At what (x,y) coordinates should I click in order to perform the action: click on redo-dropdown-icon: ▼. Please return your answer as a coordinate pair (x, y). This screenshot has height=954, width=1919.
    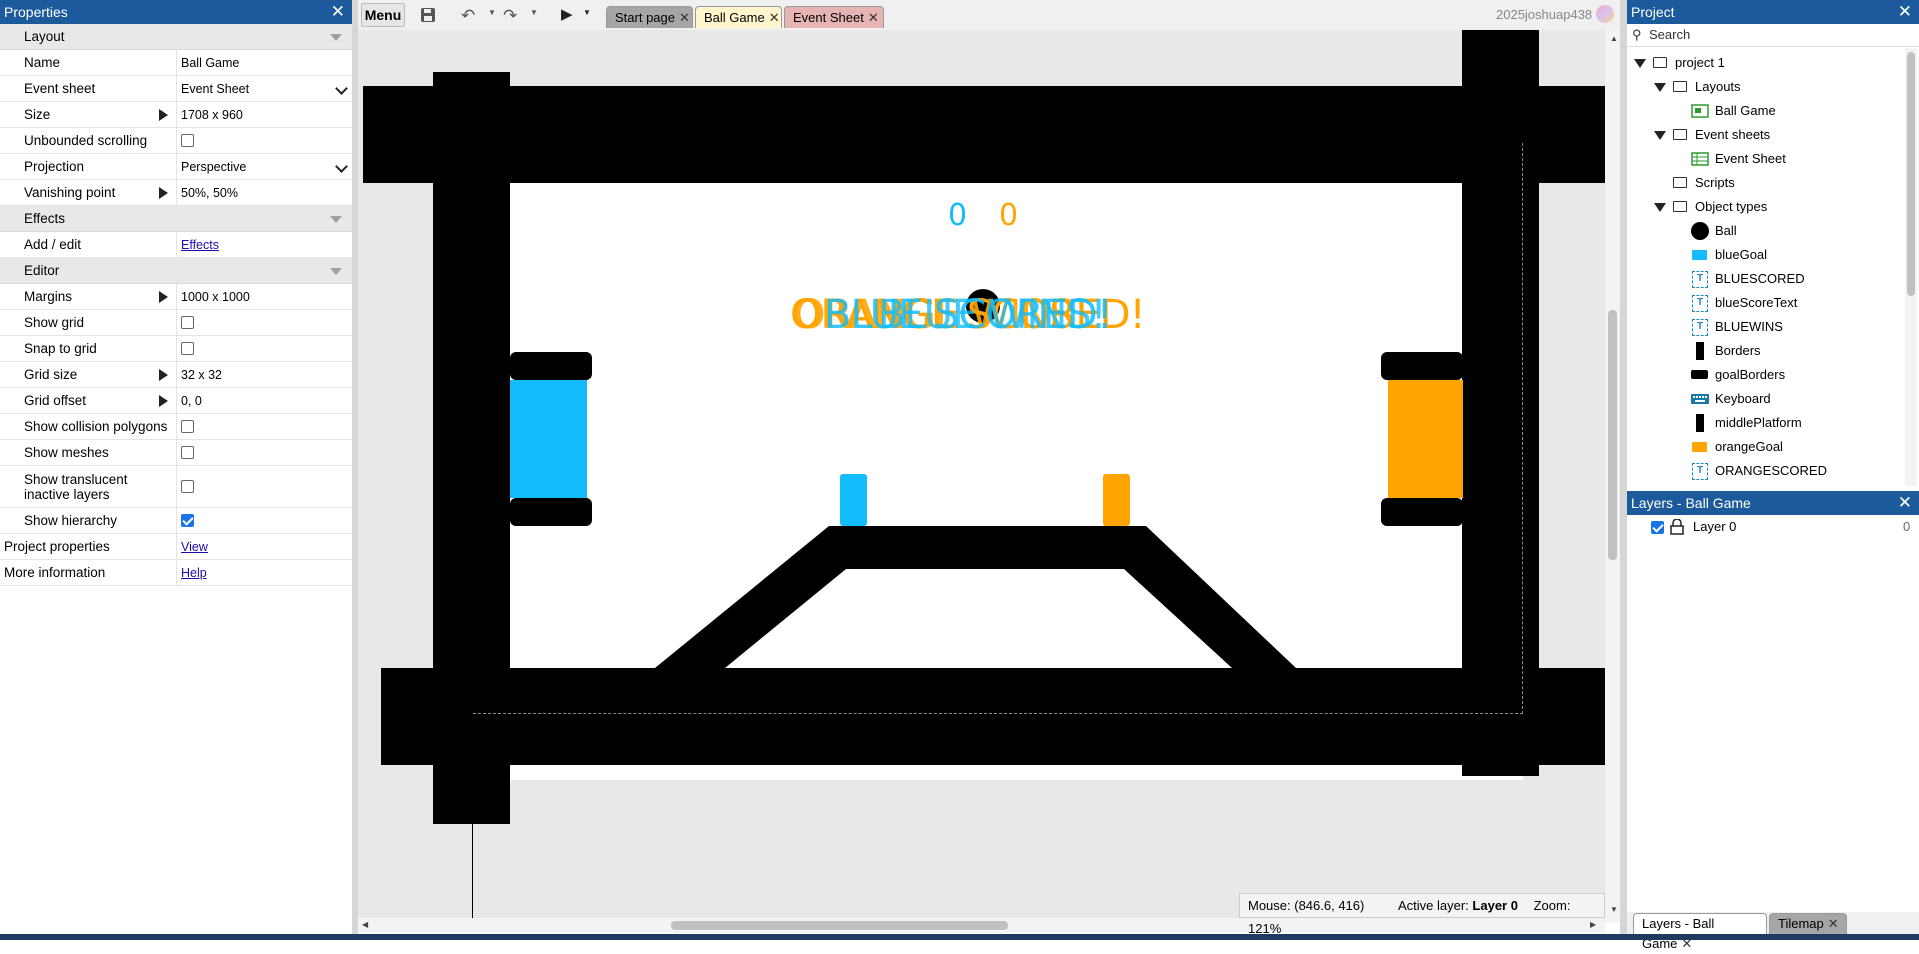
    Looking at the image, I should click on (534, 12).